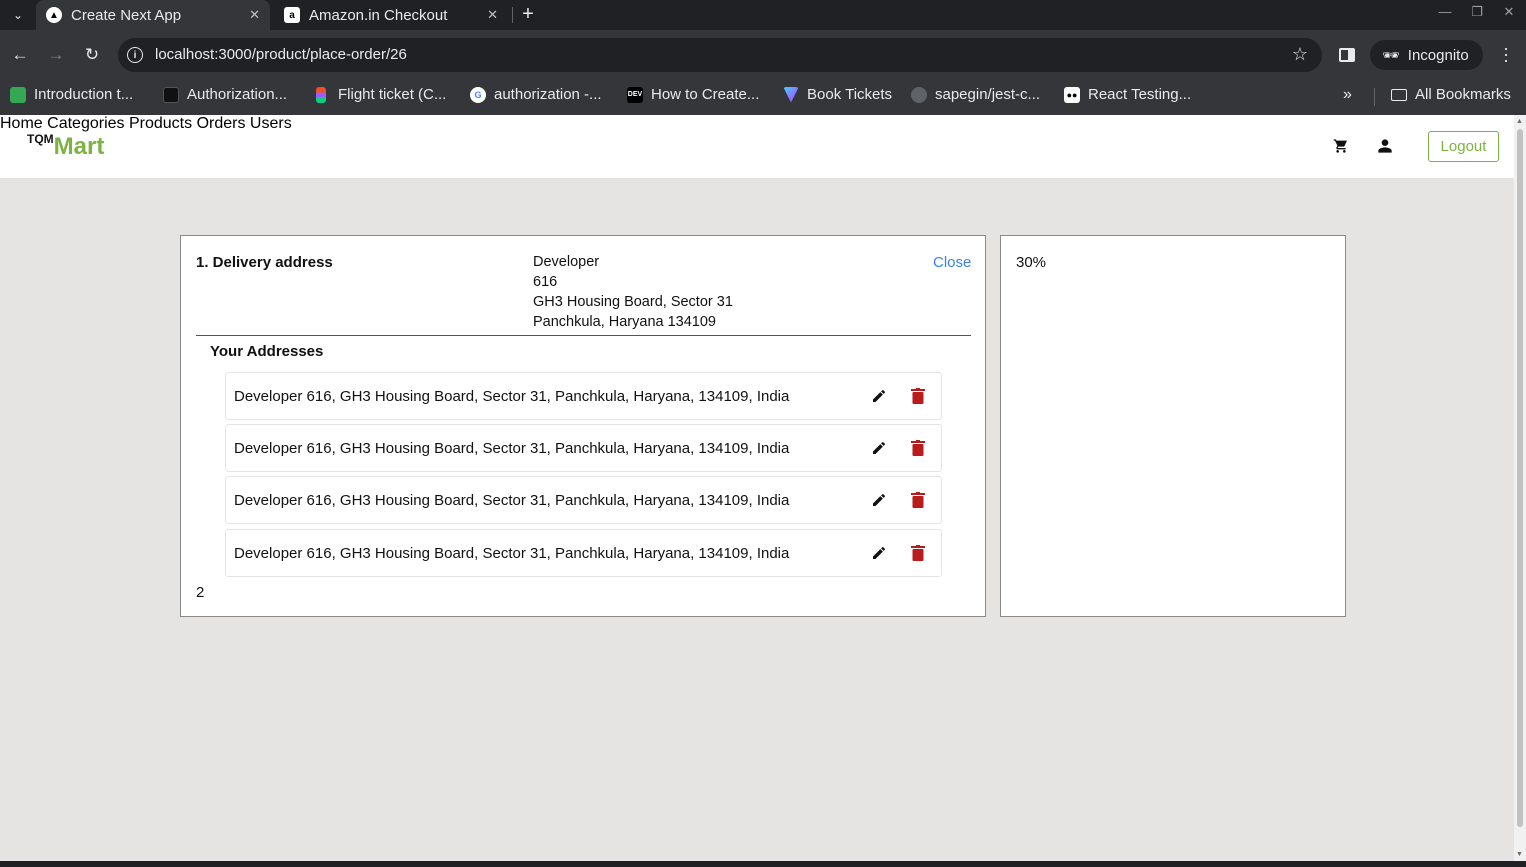 This screenshot has width=1526, height=867. Describe the element at coordinates (1520, 478) in the screenshot. I see `scrollbar-thumb` at that location.